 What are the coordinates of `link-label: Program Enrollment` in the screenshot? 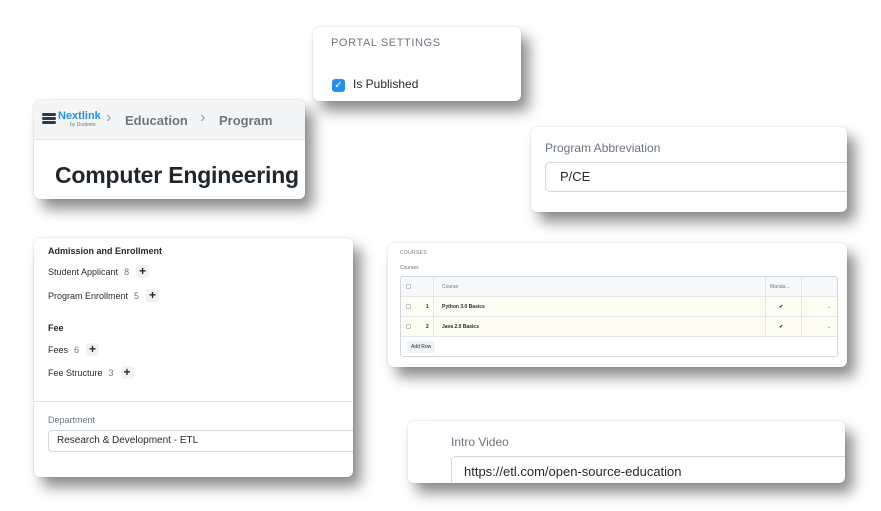 It's located at (88, 296).